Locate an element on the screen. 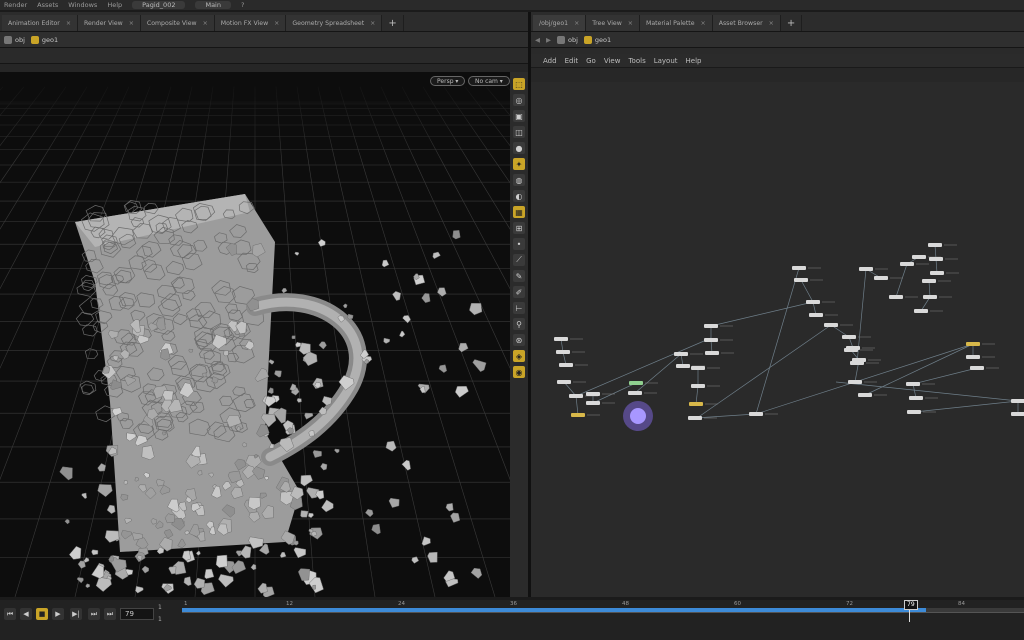 This screenshot has width=1024, height=640. visibility-icon: ◉ is located at coordinates (519, 372).